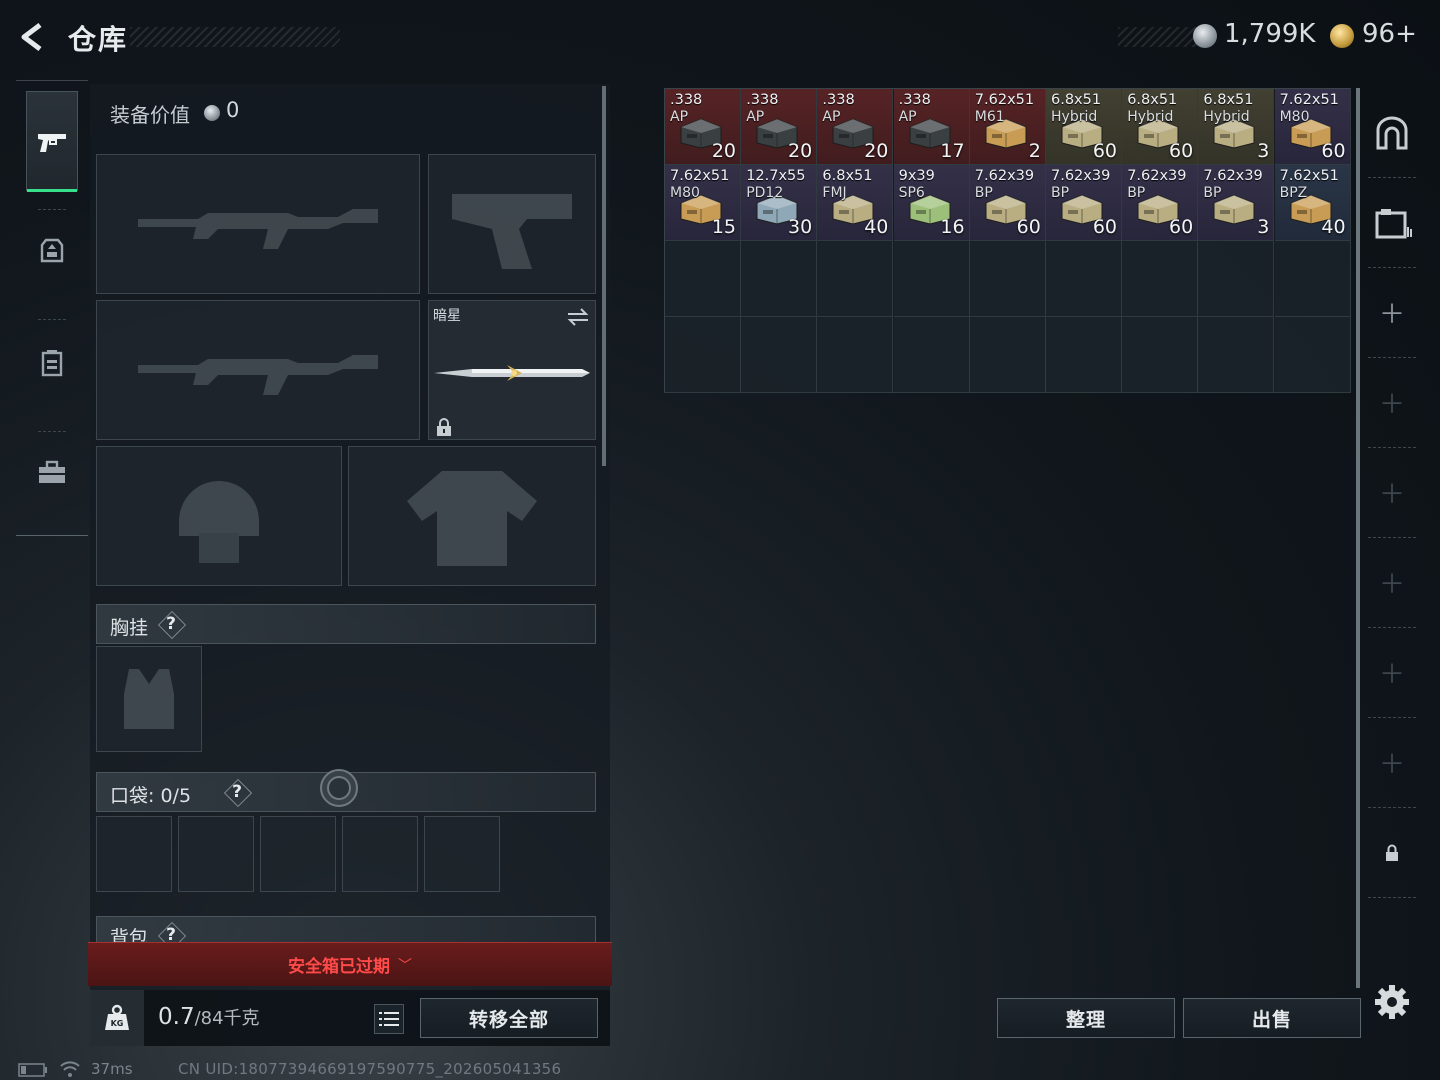 This screenshot has height=1080, width=1440. What do you see at coordinates (350, 964) in the screenshot?
I see `safebox-expired-bar: 安全箱已过期 ﹀` at bounding box center [350, 964].